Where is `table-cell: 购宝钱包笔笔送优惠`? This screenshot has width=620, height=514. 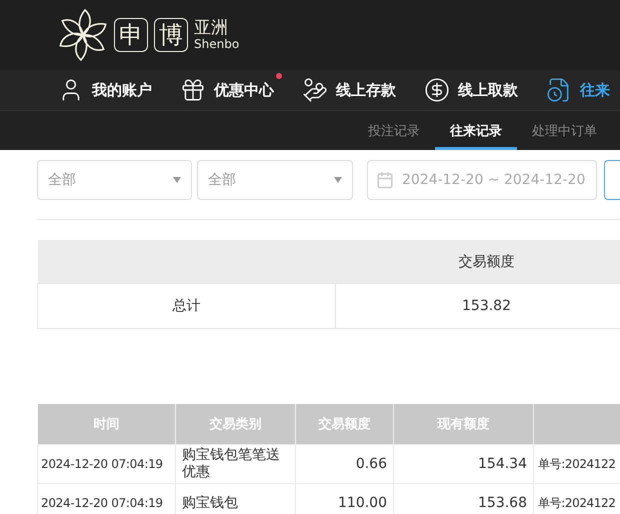 table-cell: 购宝钱包笔笔送优惠 is located at coordinates (236, 464).